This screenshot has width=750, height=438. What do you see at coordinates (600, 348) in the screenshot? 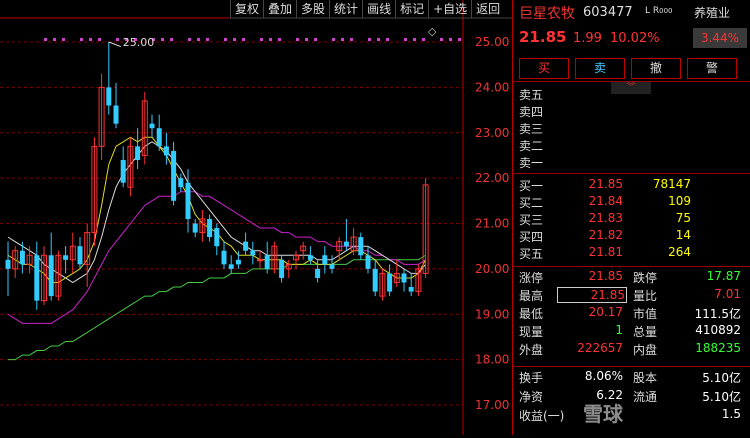
I see `stat-value: 222657` at bounding box center [600, 348].